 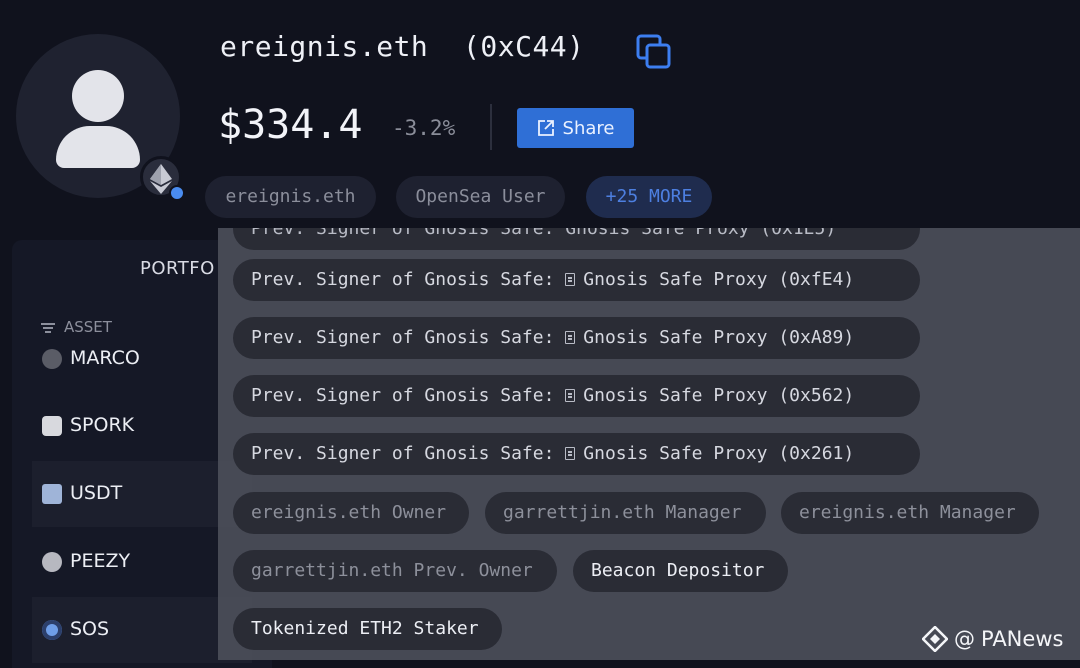 What do you see at coordinates (719, 453) in the screenshot?
I see `signer-target: Gnosis Safe Proxy (0x261)` at bounding box center [719, 453].